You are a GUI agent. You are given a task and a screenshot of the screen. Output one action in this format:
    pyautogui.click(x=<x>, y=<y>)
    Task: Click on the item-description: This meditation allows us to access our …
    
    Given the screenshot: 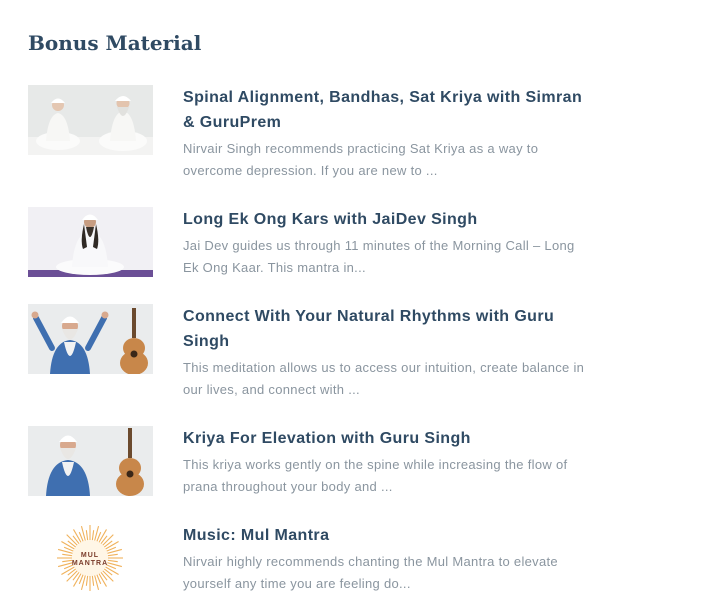 What is the action you would take?
    pyautogui.click(x=384, y=378)
    